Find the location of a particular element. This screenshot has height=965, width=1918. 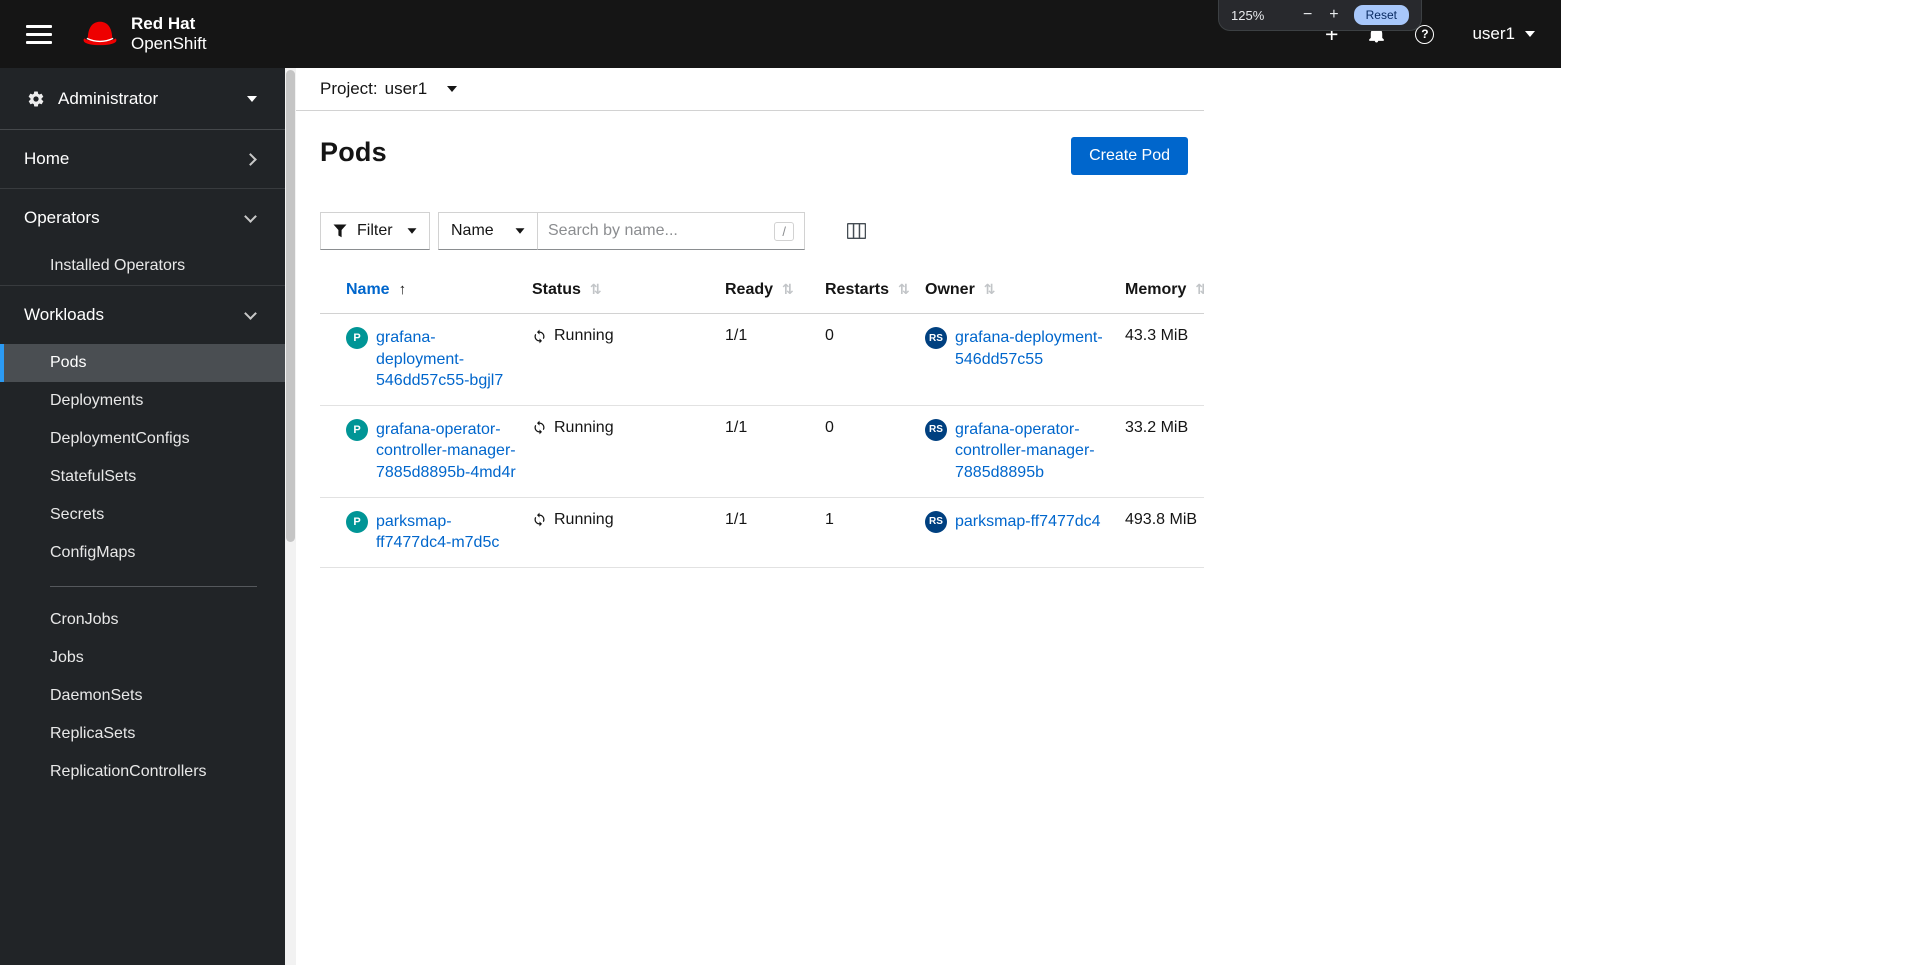

sidebar-item-installed-operators: Installed Operators is located at coordinates (142, 266).